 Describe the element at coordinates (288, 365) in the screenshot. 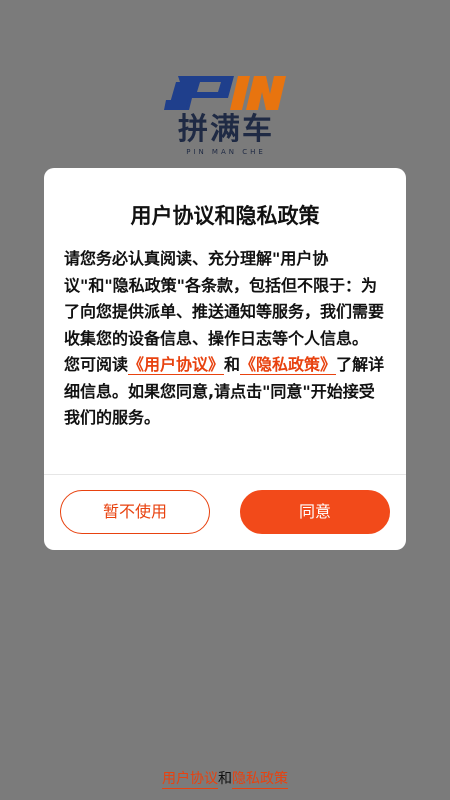

I see `privacy-policy-link: 《隐私政策》` at that location.